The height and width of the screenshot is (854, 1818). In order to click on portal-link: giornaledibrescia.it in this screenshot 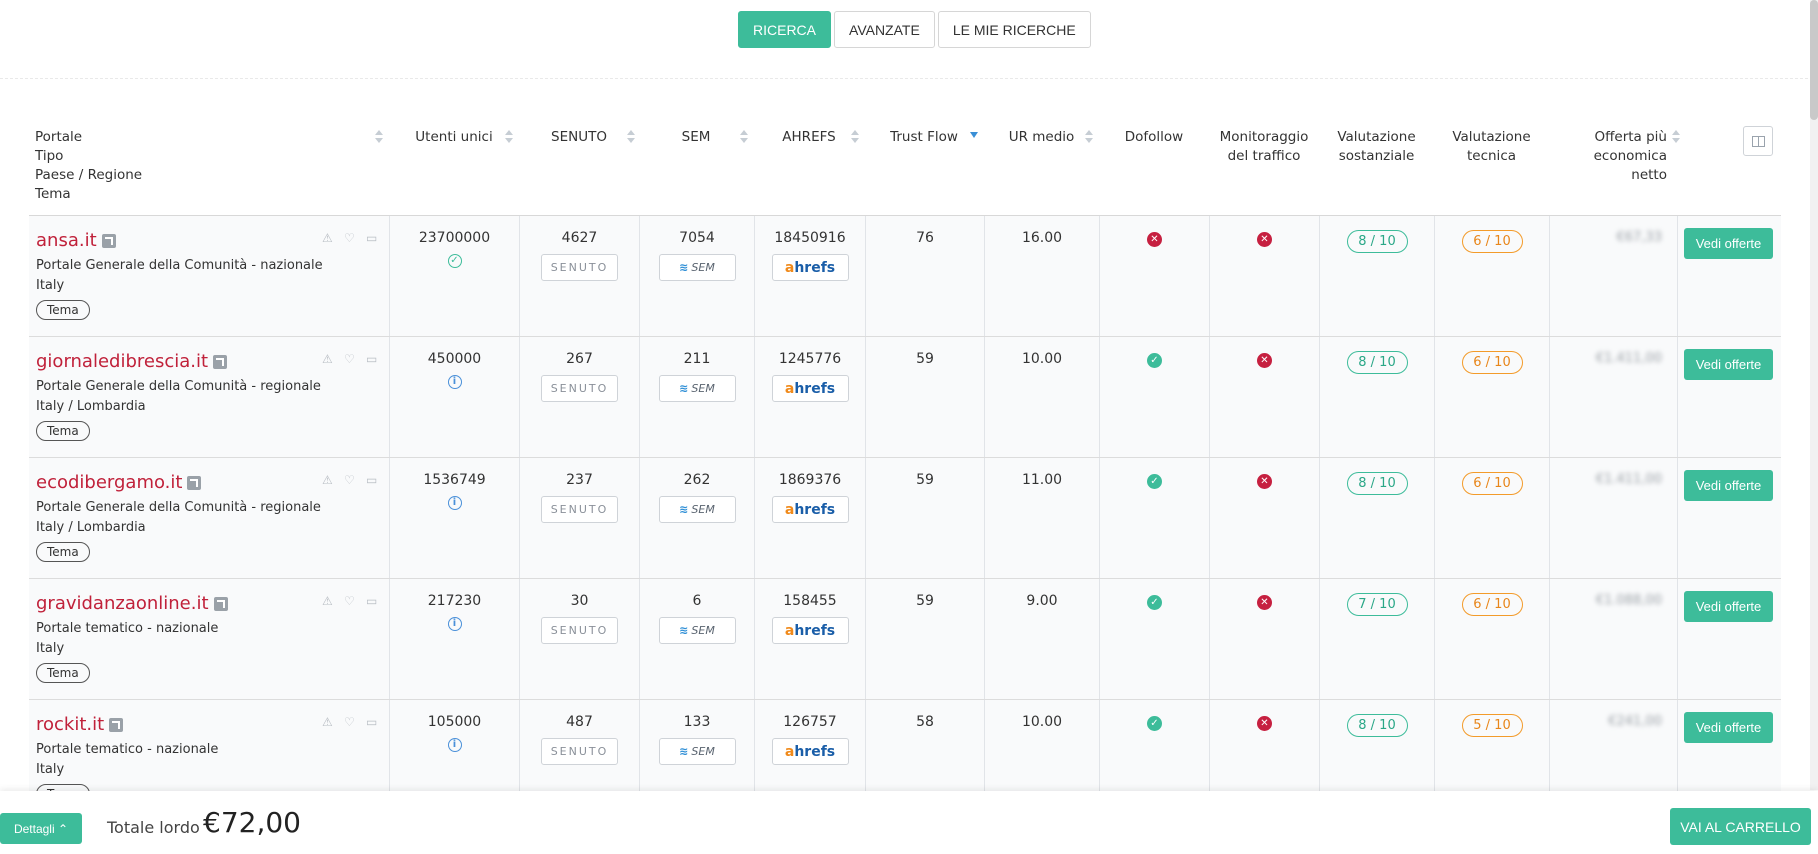, I will do `click(132, 361)`.